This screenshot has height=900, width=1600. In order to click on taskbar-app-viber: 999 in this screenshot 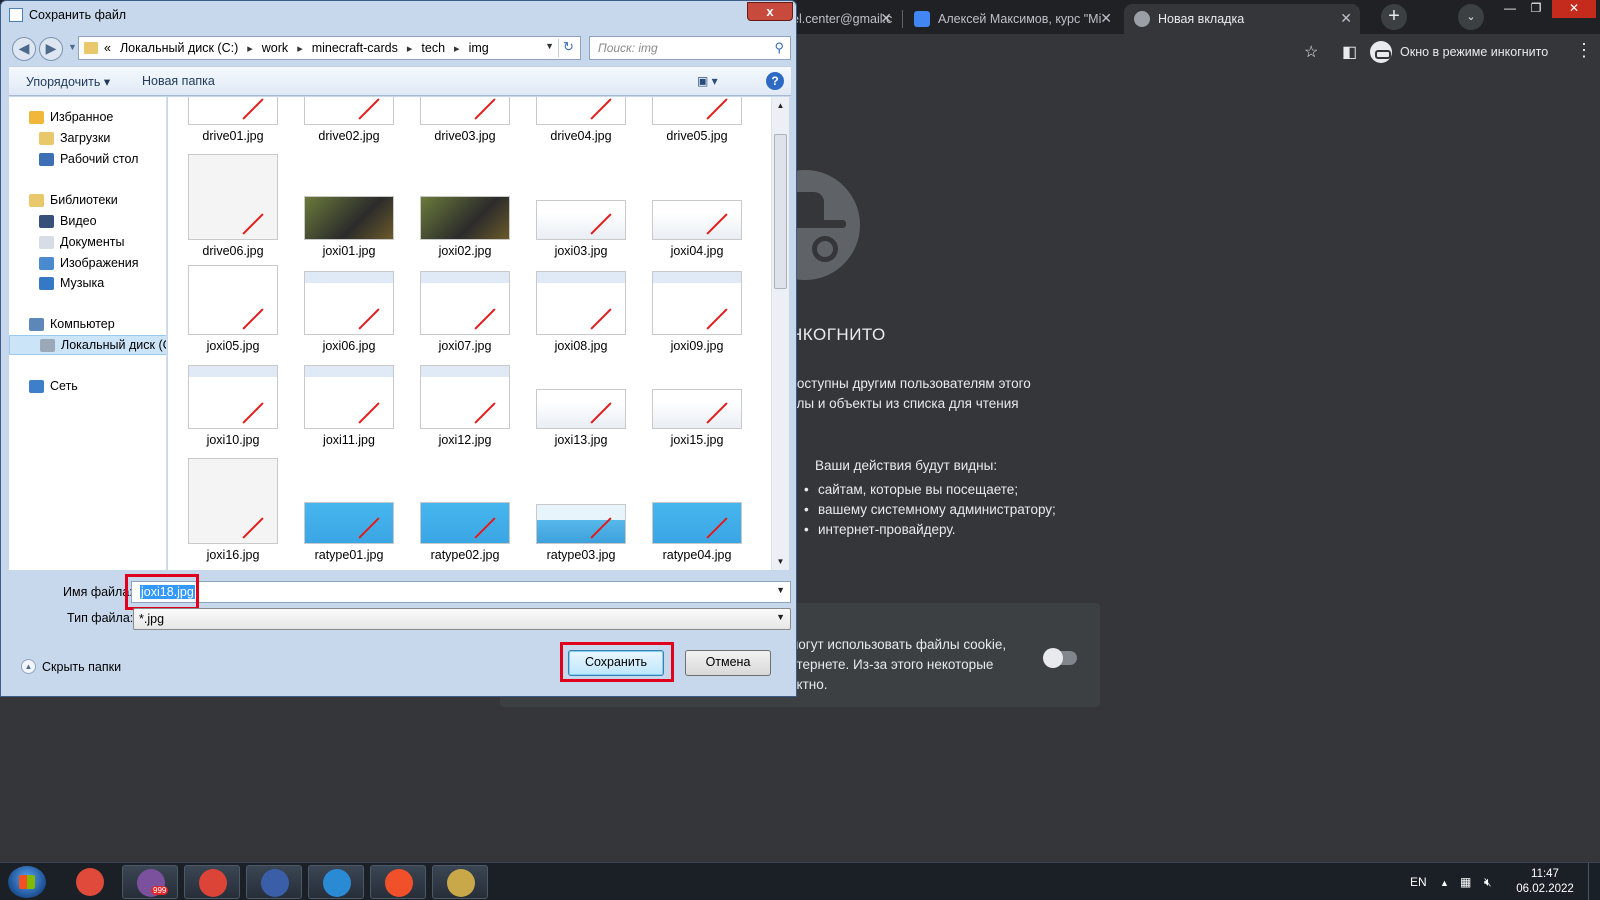, I will do `click(150, 882)`.